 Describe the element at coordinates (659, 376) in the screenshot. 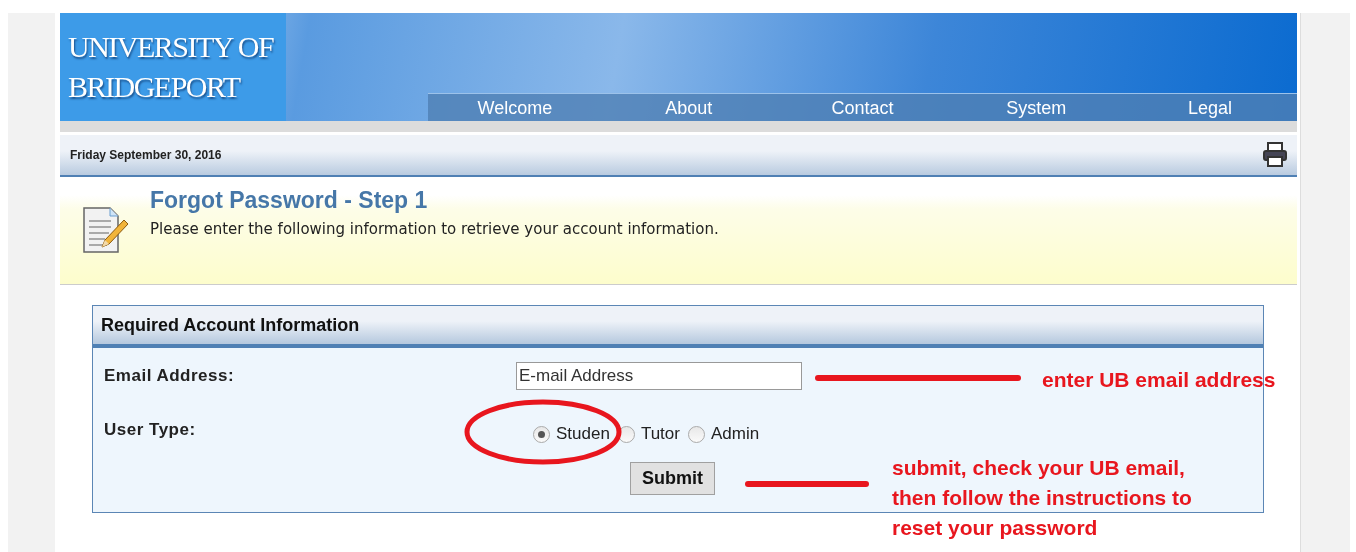

I see `email-field: E-mail Address` at that location.